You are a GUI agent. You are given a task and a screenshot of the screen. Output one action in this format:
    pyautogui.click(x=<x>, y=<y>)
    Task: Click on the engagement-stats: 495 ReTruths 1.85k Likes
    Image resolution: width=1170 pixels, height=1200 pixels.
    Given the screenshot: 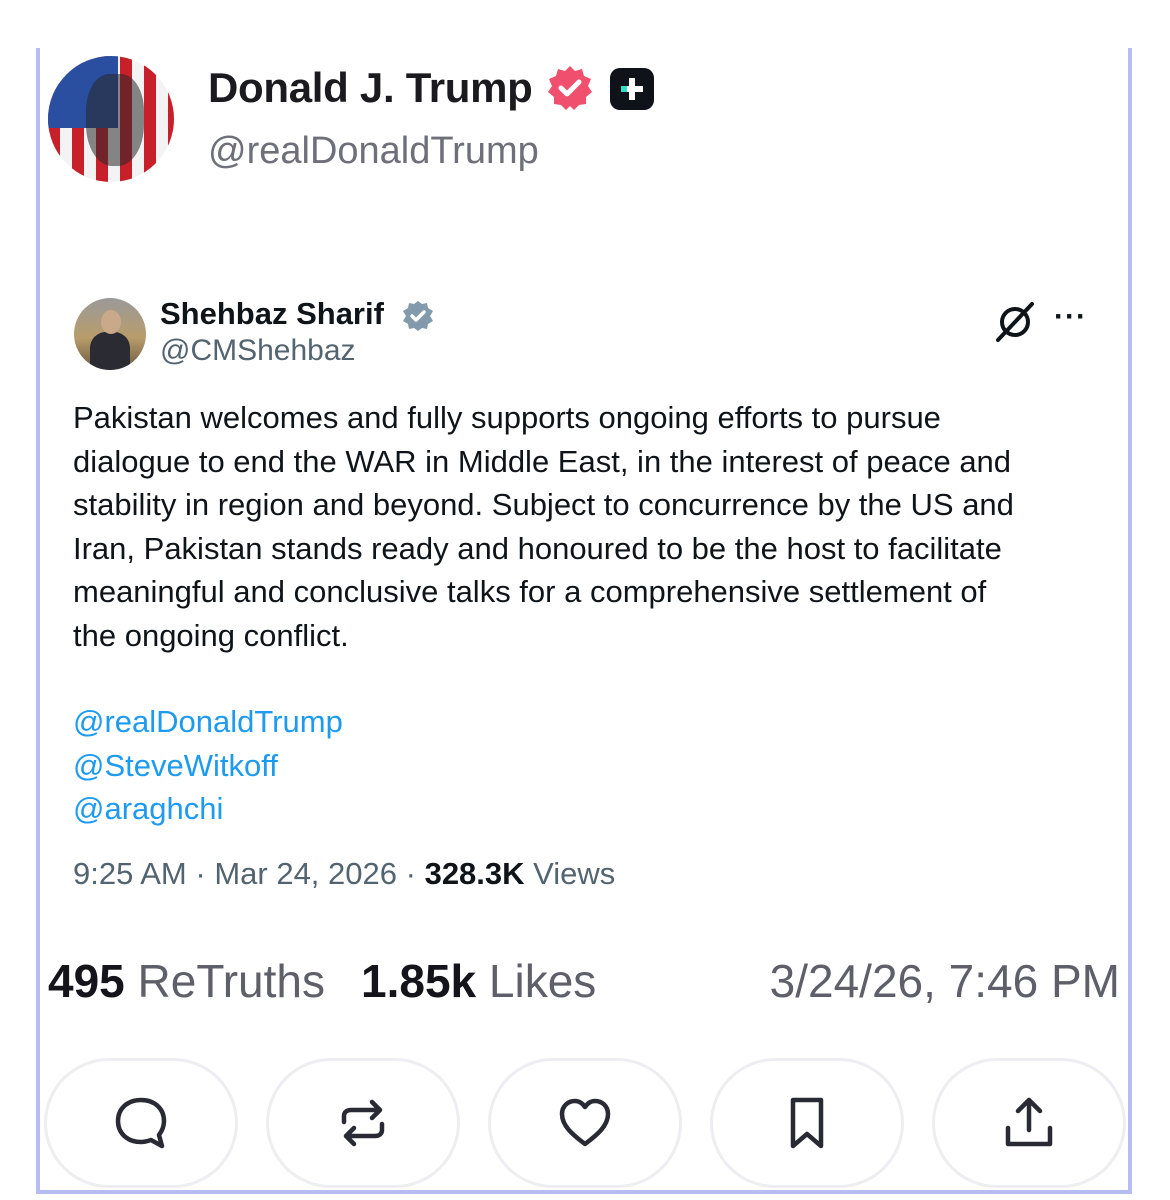 What is the action you would take?
    pyautogui.click(x=322, y=981)
    